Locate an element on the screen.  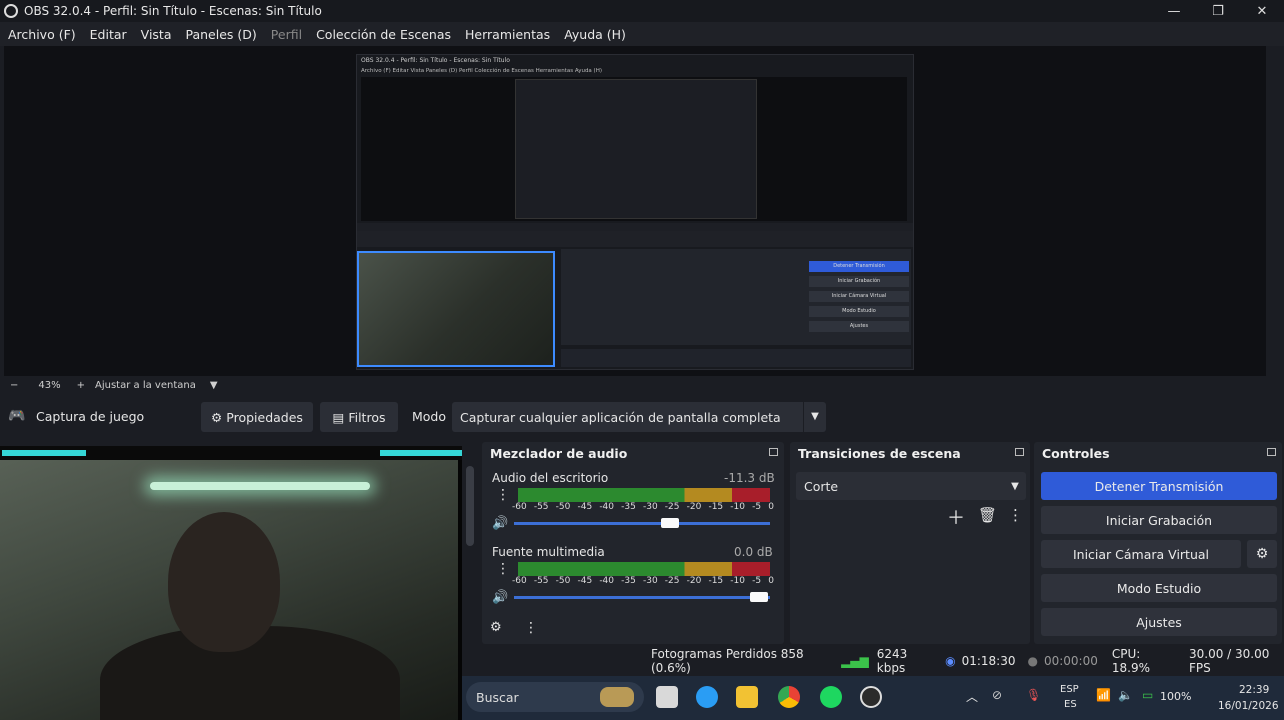
zoom-in-button: + is located at coordinates (81, 385).